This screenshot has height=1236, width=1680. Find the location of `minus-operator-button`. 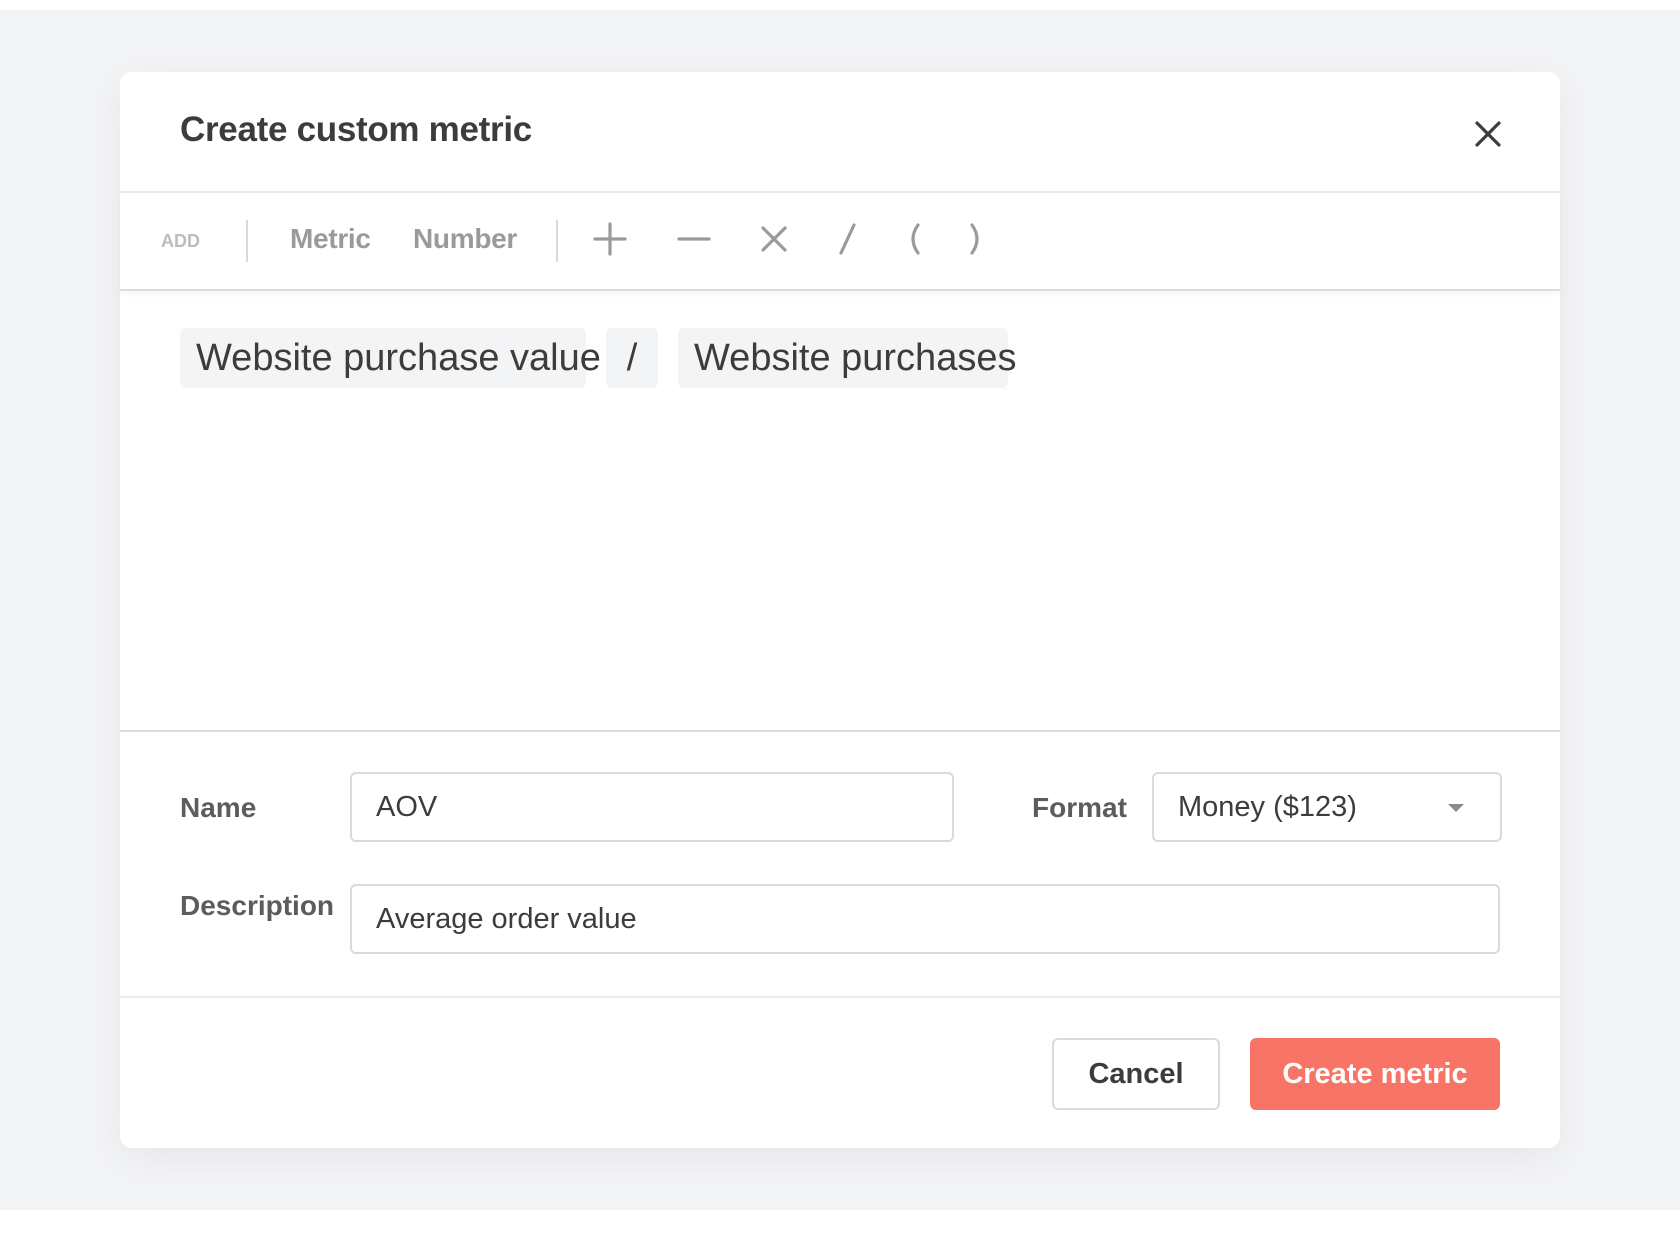

minus-operator-button is located at coordinates (694, 239).